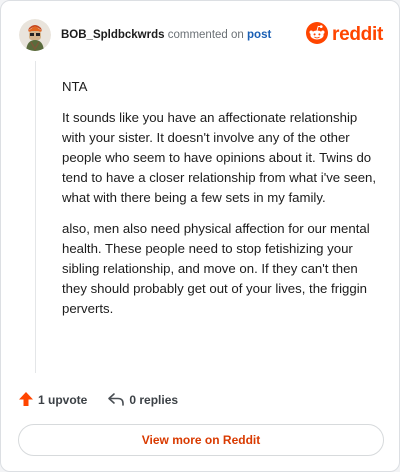 The height and width of the screenshot is (472, 400). Describe the element at coordinates (154, 400) in the screenshot. I see `replies-count: 0 replies` at that location.